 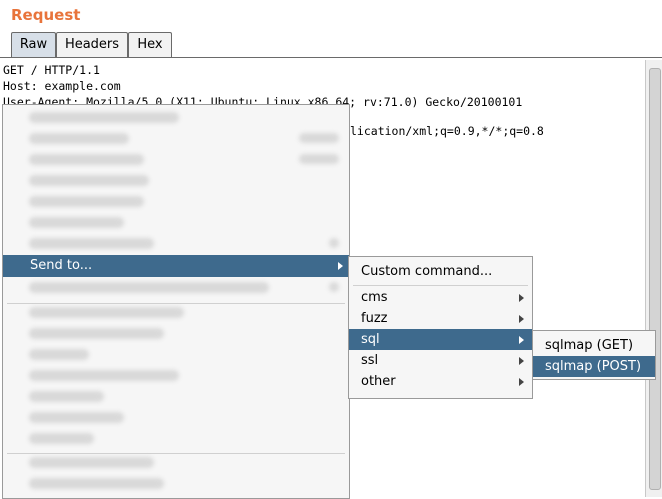 I want to click on scrollbar-thumb, so click(x=655, y=279).